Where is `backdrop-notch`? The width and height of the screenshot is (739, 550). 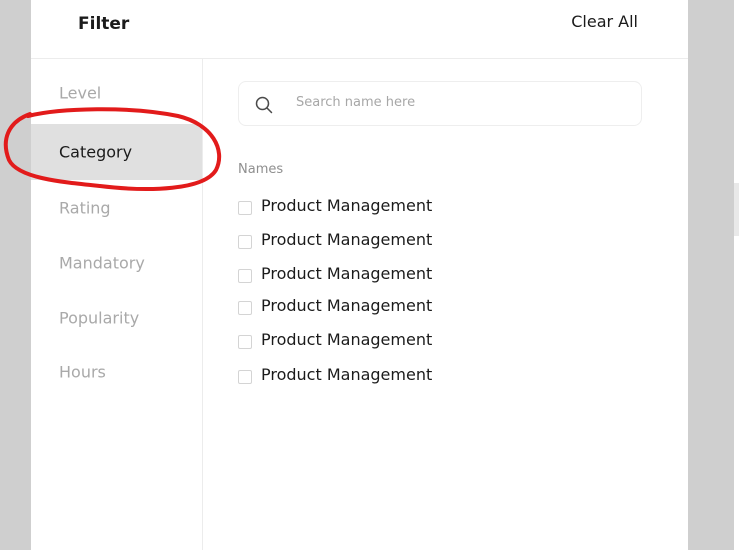
backdrop-notch is located at coordinates (736, 209).